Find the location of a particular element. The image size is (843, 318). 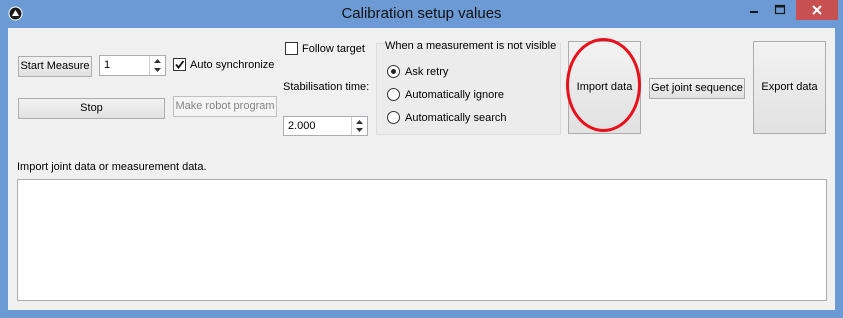

stabilisation-time-spinbox: 2.000 is located at coordinates (325, 126).